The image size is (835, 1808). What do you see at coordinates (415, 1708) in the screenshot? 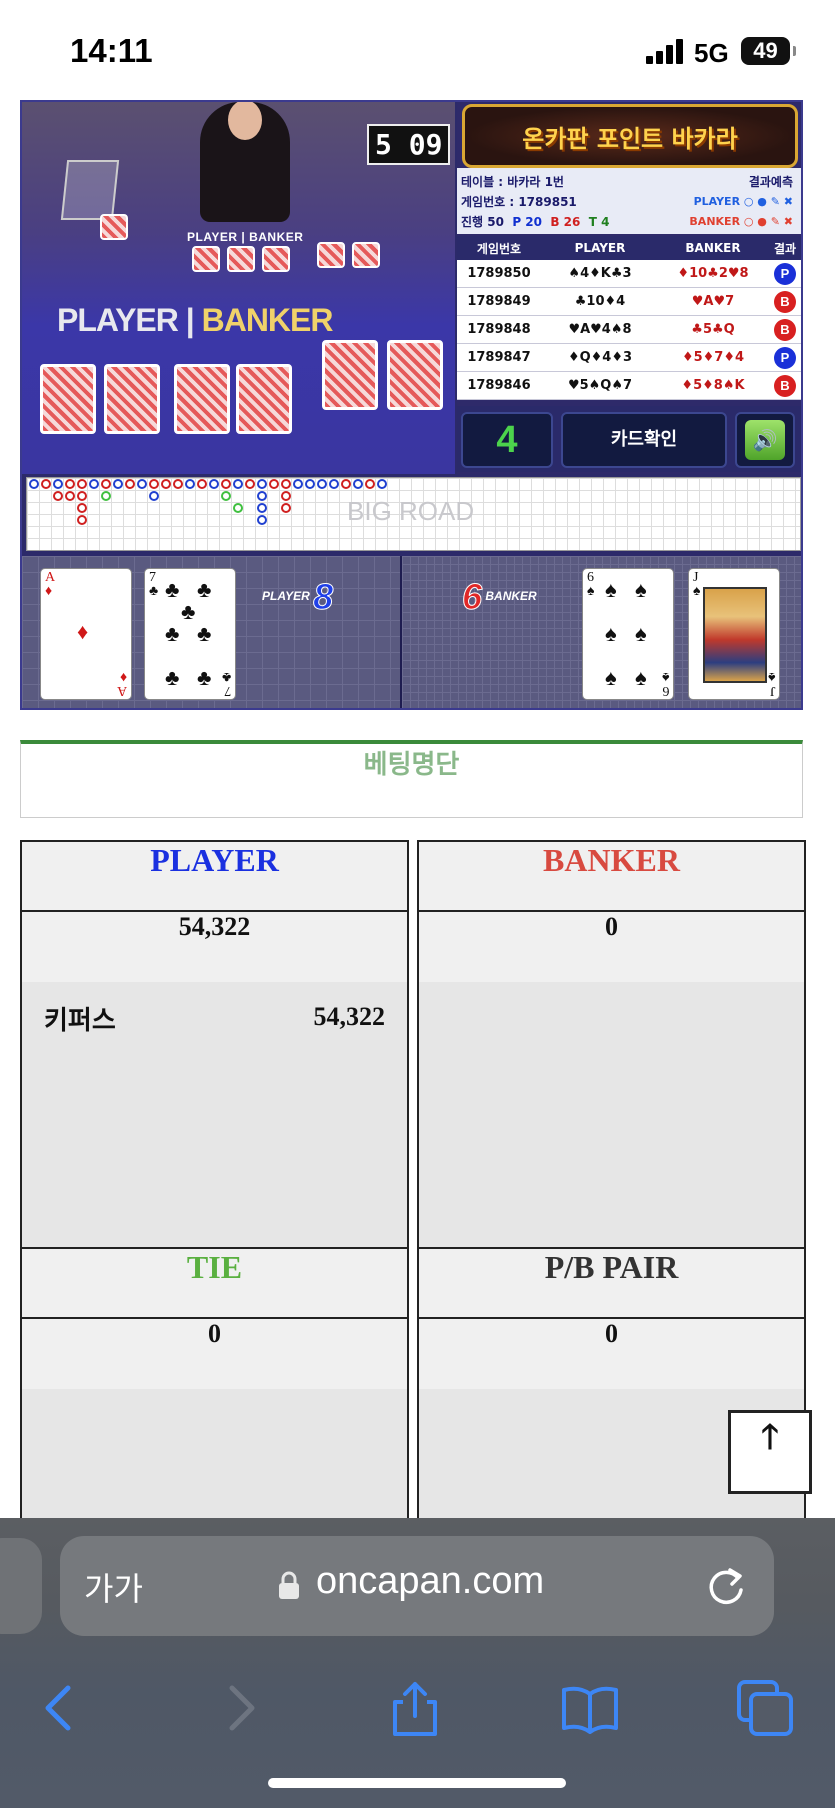
I see `share-icon` at bounding box center [415, 1708].